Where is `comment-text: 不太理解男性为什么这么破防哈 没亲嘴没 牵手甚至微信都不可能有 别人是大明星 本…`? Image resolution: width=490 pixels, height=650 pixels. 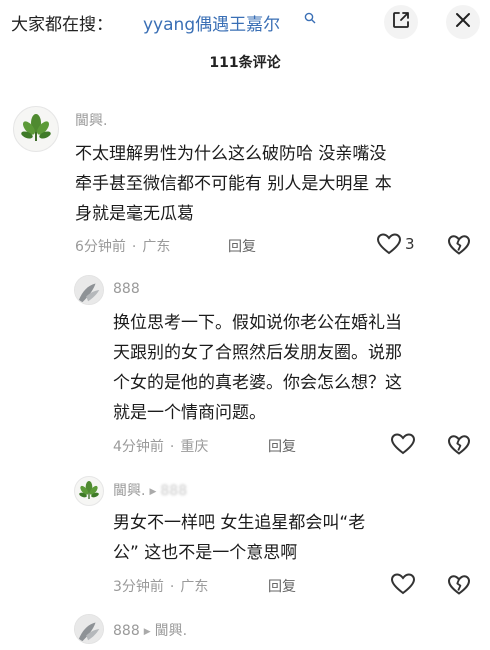 comment-text: 不太理解男性为什么这么破防哈 没亲嘴没 牵手甚至微信都不可能有 别人是大明星 本… is located at coordinates (275, 184).